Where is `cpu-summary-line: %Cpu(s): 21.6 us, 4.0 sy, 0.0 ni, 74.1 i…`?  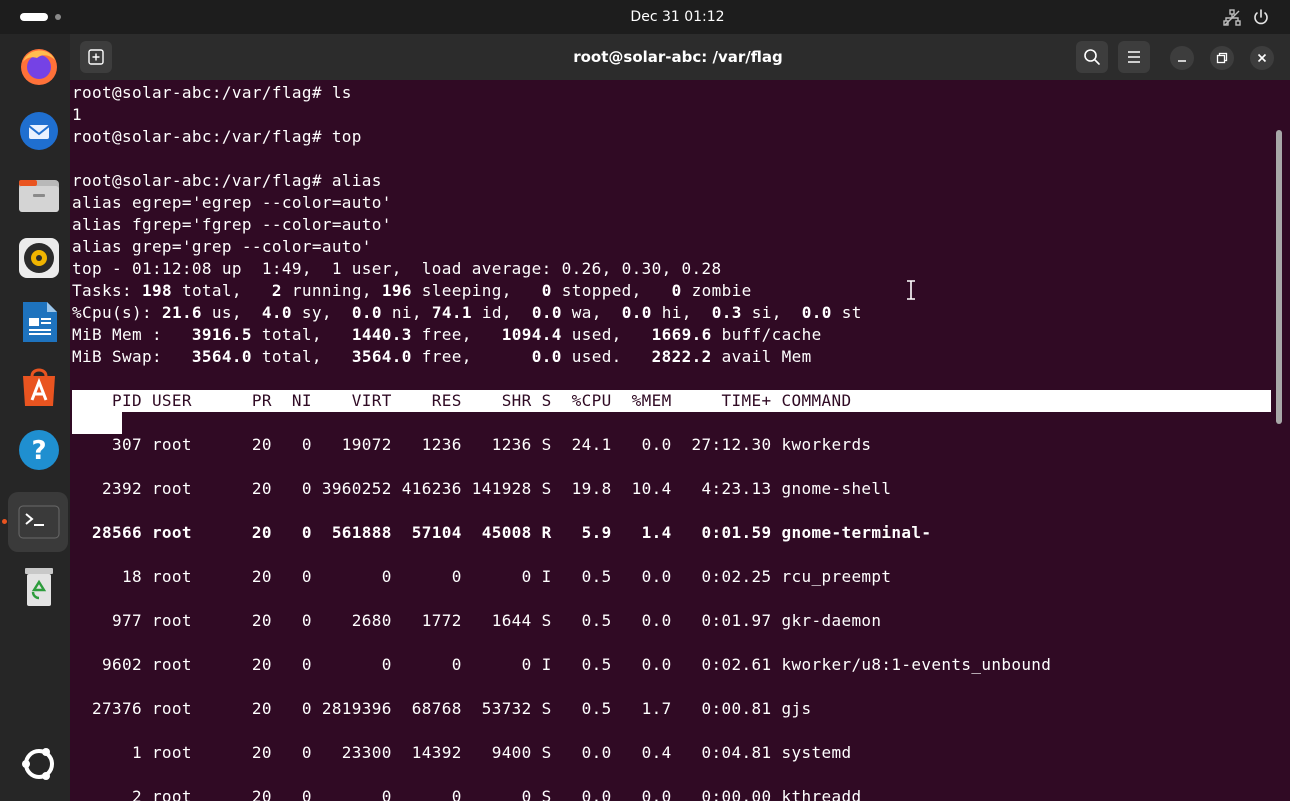
cpu-summary-line: %Cpu(s): 21.6 us, 4.0 sy, 0.0 ni, 74.1 i… is located at coordinates (467, 312).